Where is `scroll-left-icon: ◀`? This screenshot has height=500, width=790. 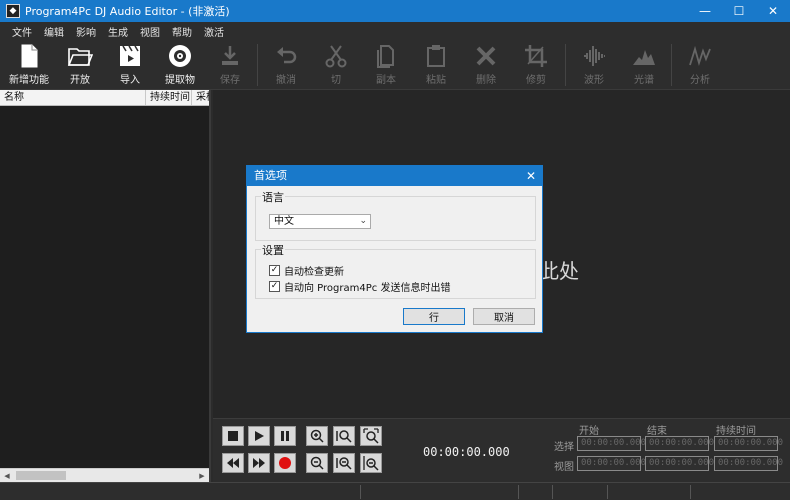
scroll-left-icon: ◀ is located at coordinates (7, 475).